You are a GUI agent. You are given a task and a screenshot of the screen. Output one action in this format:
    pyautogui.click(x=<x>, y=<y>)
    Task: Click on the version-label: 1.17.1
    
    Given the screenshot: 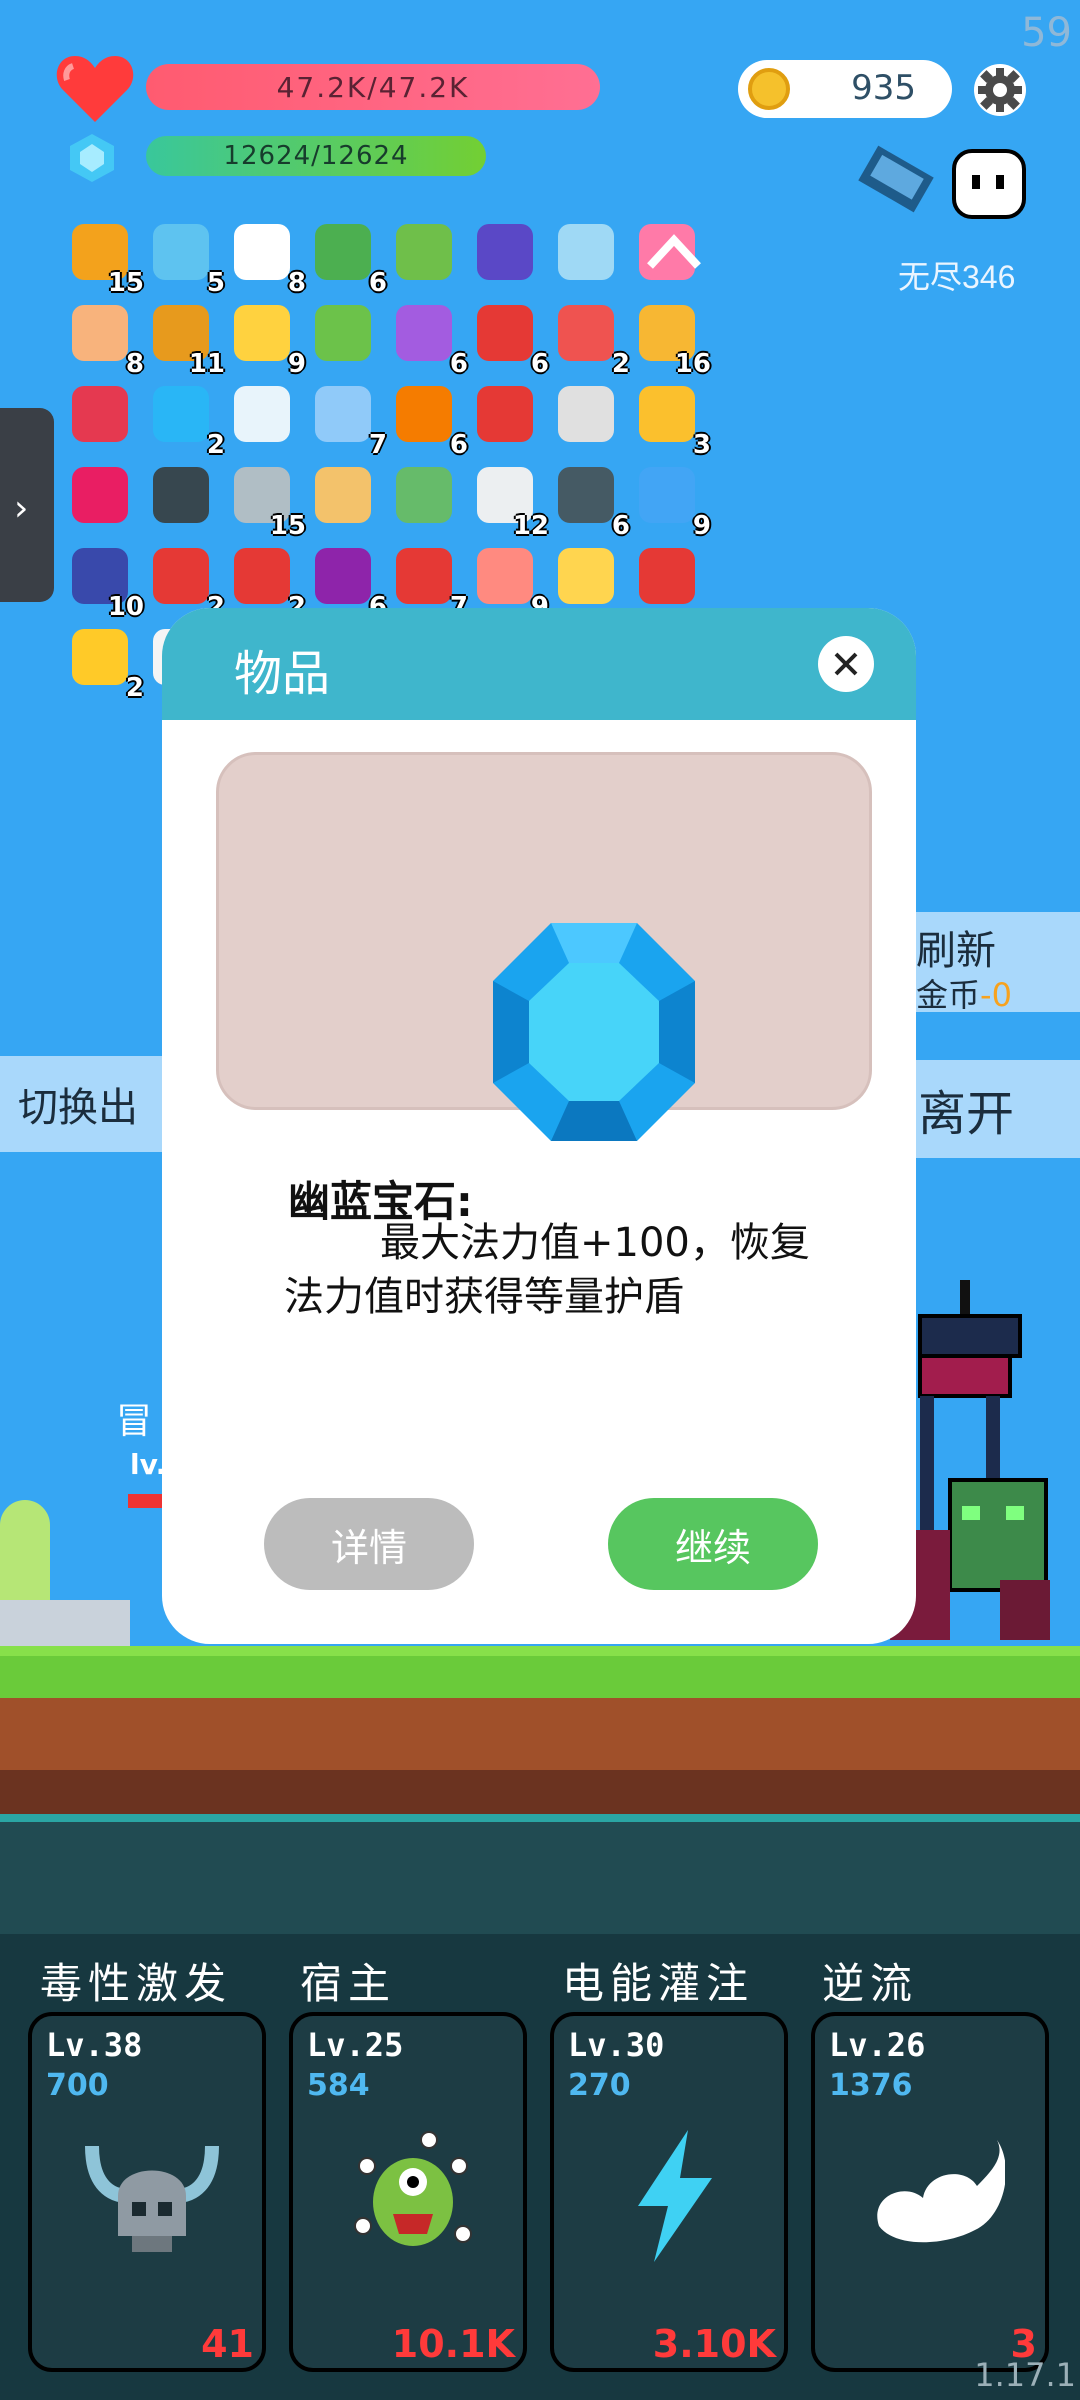 What is the action you would take?
    pyautogui.click(x=1025, y=2375)
    